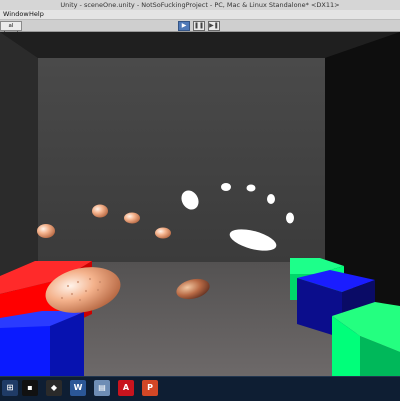 Image resolution: width=400 pixels, height=401 pixels. I want to click on powerpoint-icon: P, so click(150, 388).